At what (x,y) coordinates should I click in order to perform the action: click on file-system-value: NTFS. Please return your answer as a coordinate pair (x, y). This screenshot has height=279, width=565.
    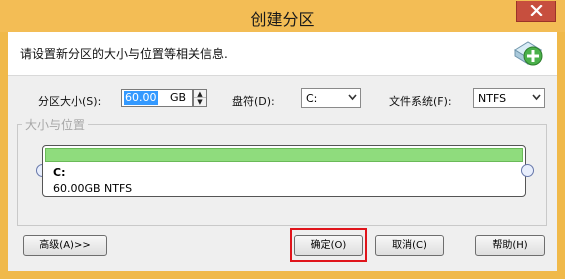
    Looking at the image, I should click on (492, 98).